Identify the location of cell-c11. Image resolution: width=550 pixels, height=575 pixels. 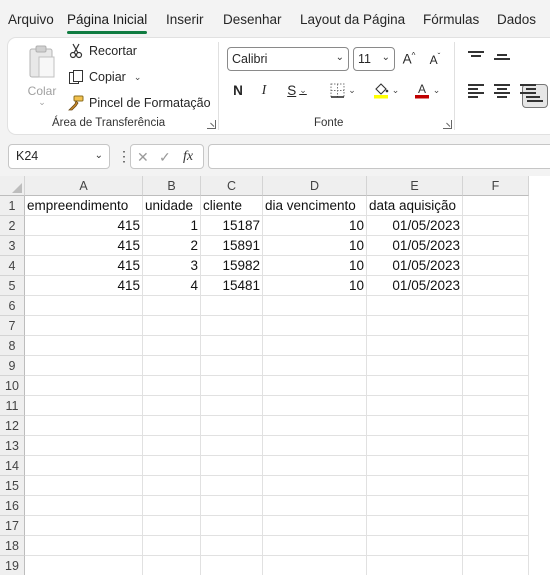
(232, 406).